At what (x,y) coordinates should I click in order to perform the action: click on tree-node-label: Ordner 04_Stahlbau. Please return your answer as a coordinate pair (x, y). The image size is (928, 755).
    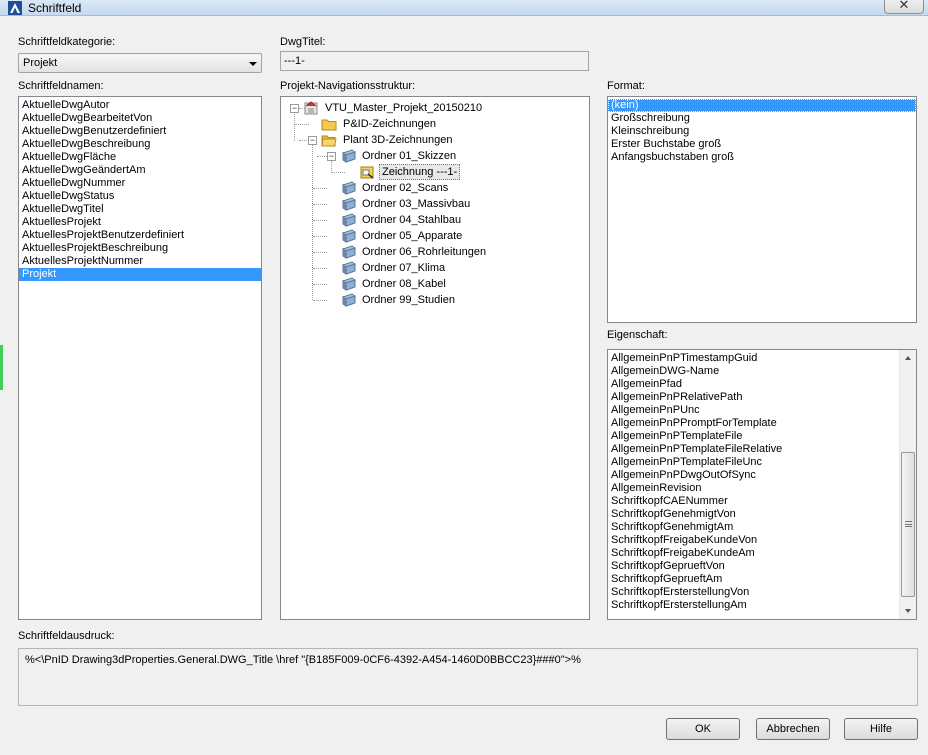
    Looking at the image, I should click on (412, 220).